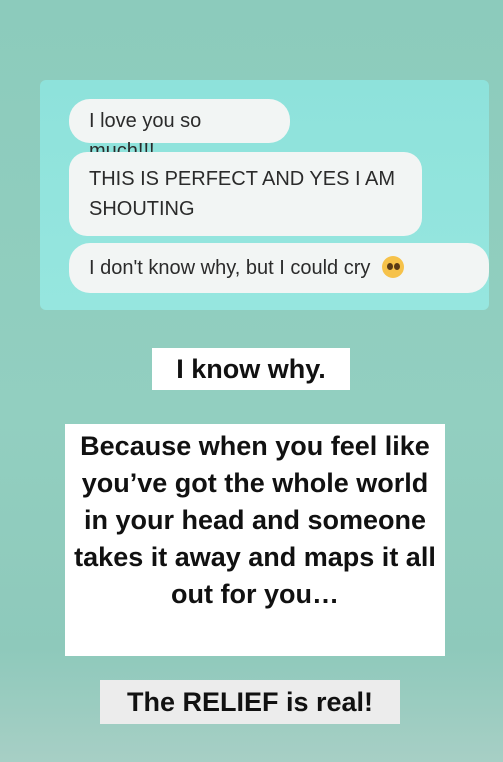 The width and height of the screenshot is (503, 762). Describe the element at coordinates (392, 267) in the screenshot. I see `pleading-face-icon` at that location.